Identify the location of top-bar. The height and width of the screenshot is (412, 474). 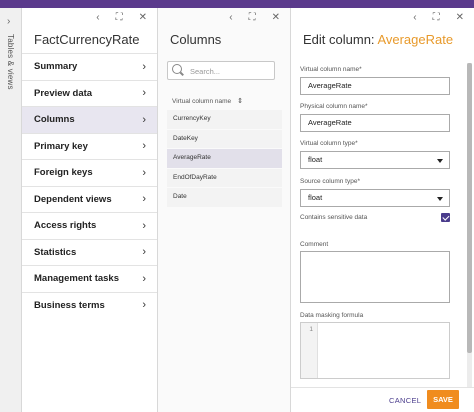
(237, 4).